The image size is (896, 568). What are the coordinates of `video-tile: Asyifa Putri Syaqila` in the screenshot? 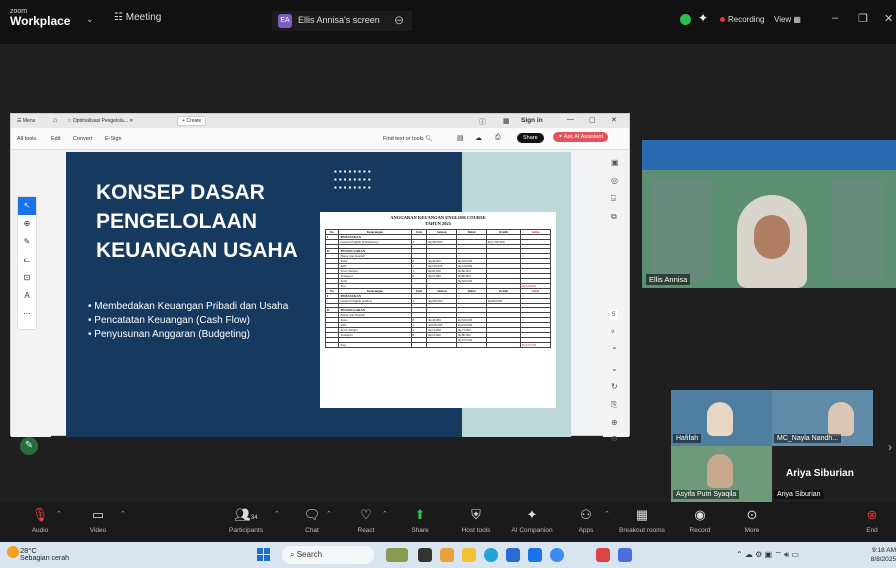 It's located at (721, 474).